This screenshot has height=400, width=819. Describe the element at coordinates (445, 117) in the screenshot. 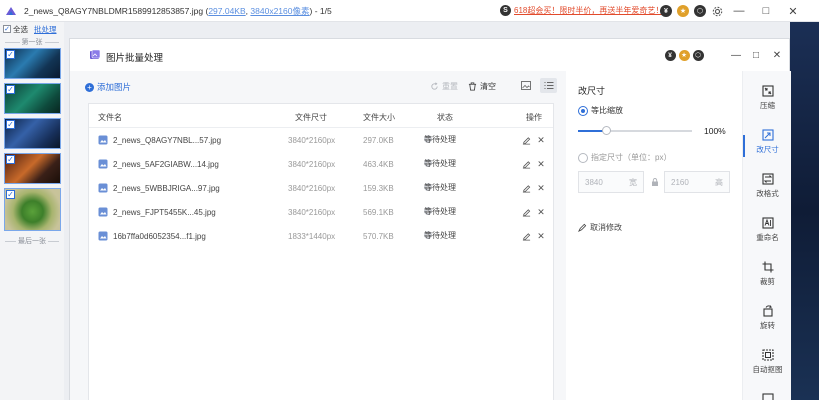

I see `column-status: 状态` at that location.